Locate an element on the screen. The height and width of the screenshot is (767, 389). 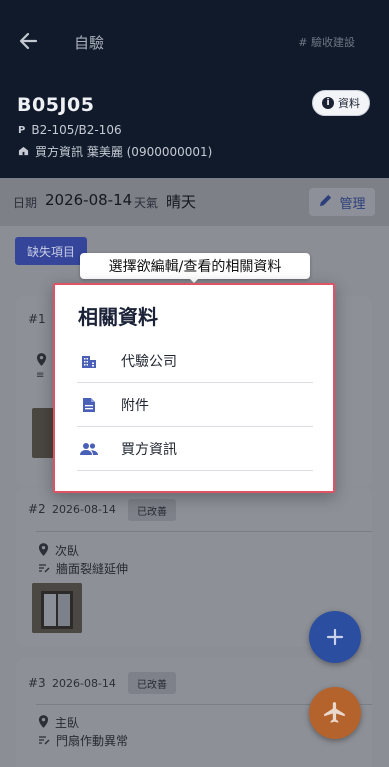
info-button: i 資料 is located at coordinates (341, 103).